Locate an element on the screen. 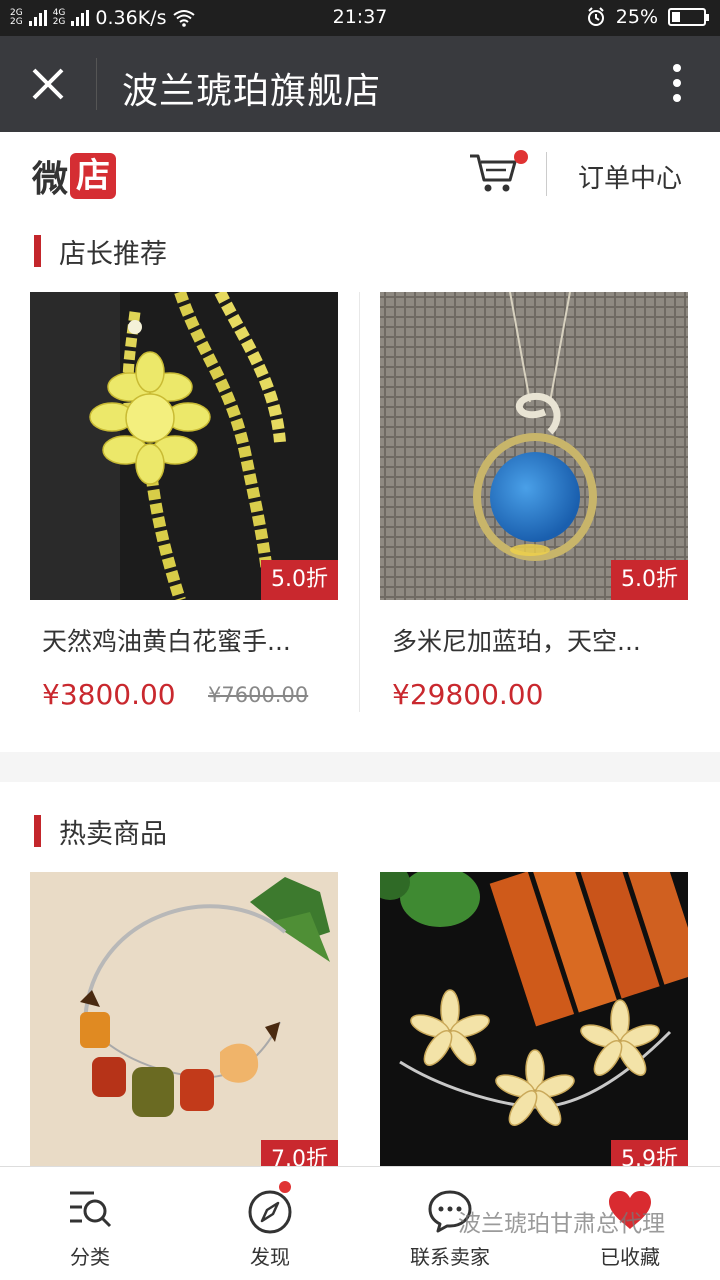 Image resolution: width=720 pixels, height=1280 pixels. header-divider is located at coordinates (546, 174).